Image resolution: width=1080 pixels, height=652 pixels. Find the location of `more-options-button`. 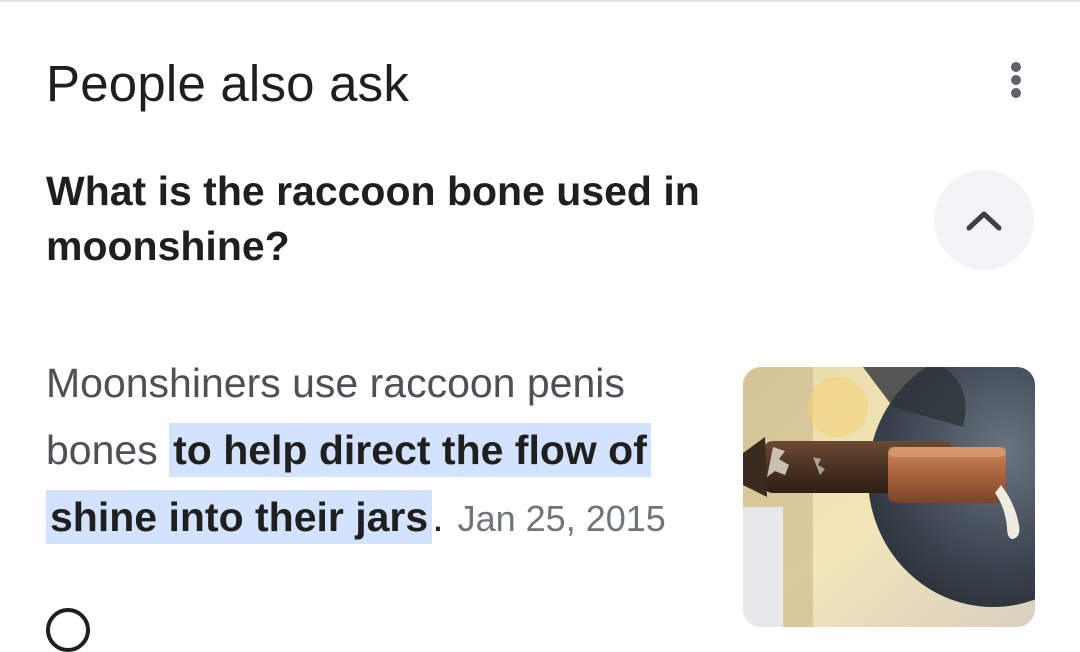

more-options-button is located at coordinates (1016, 80).